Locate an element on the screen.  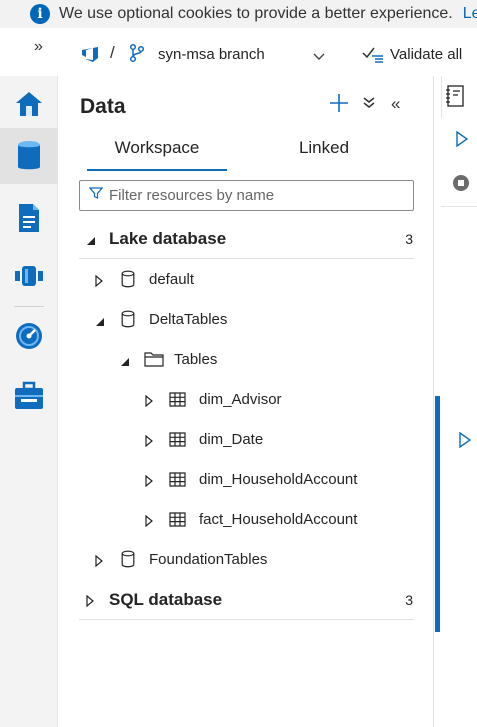
tree-item-foundationtables: FoundationTables is located at coordinates (246, 560).